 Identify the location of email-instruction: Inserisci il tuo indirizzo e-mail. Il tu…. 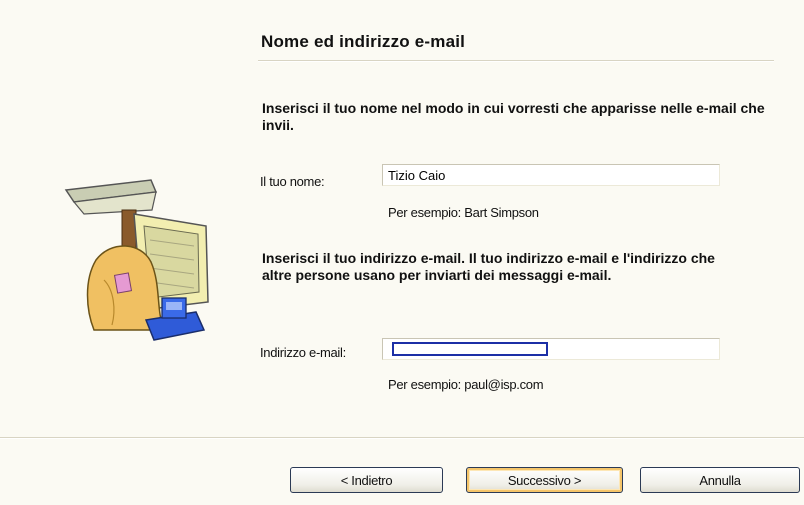
(488, 266).